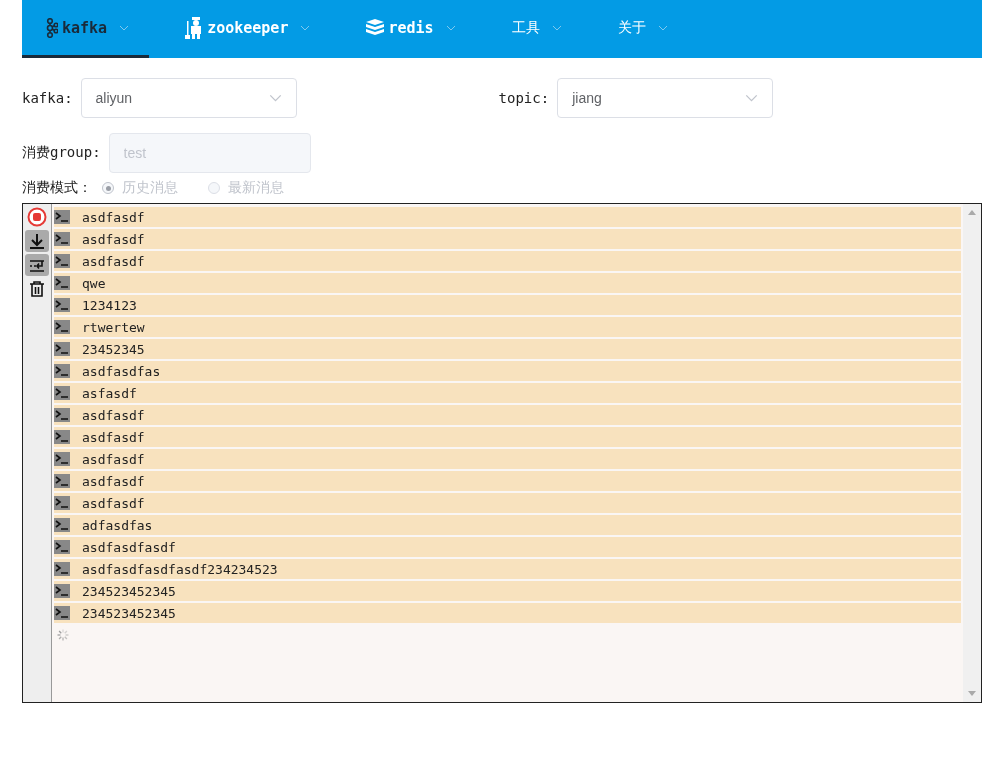  I want to click on arrow-down-bar-icon, so click(37, 241).